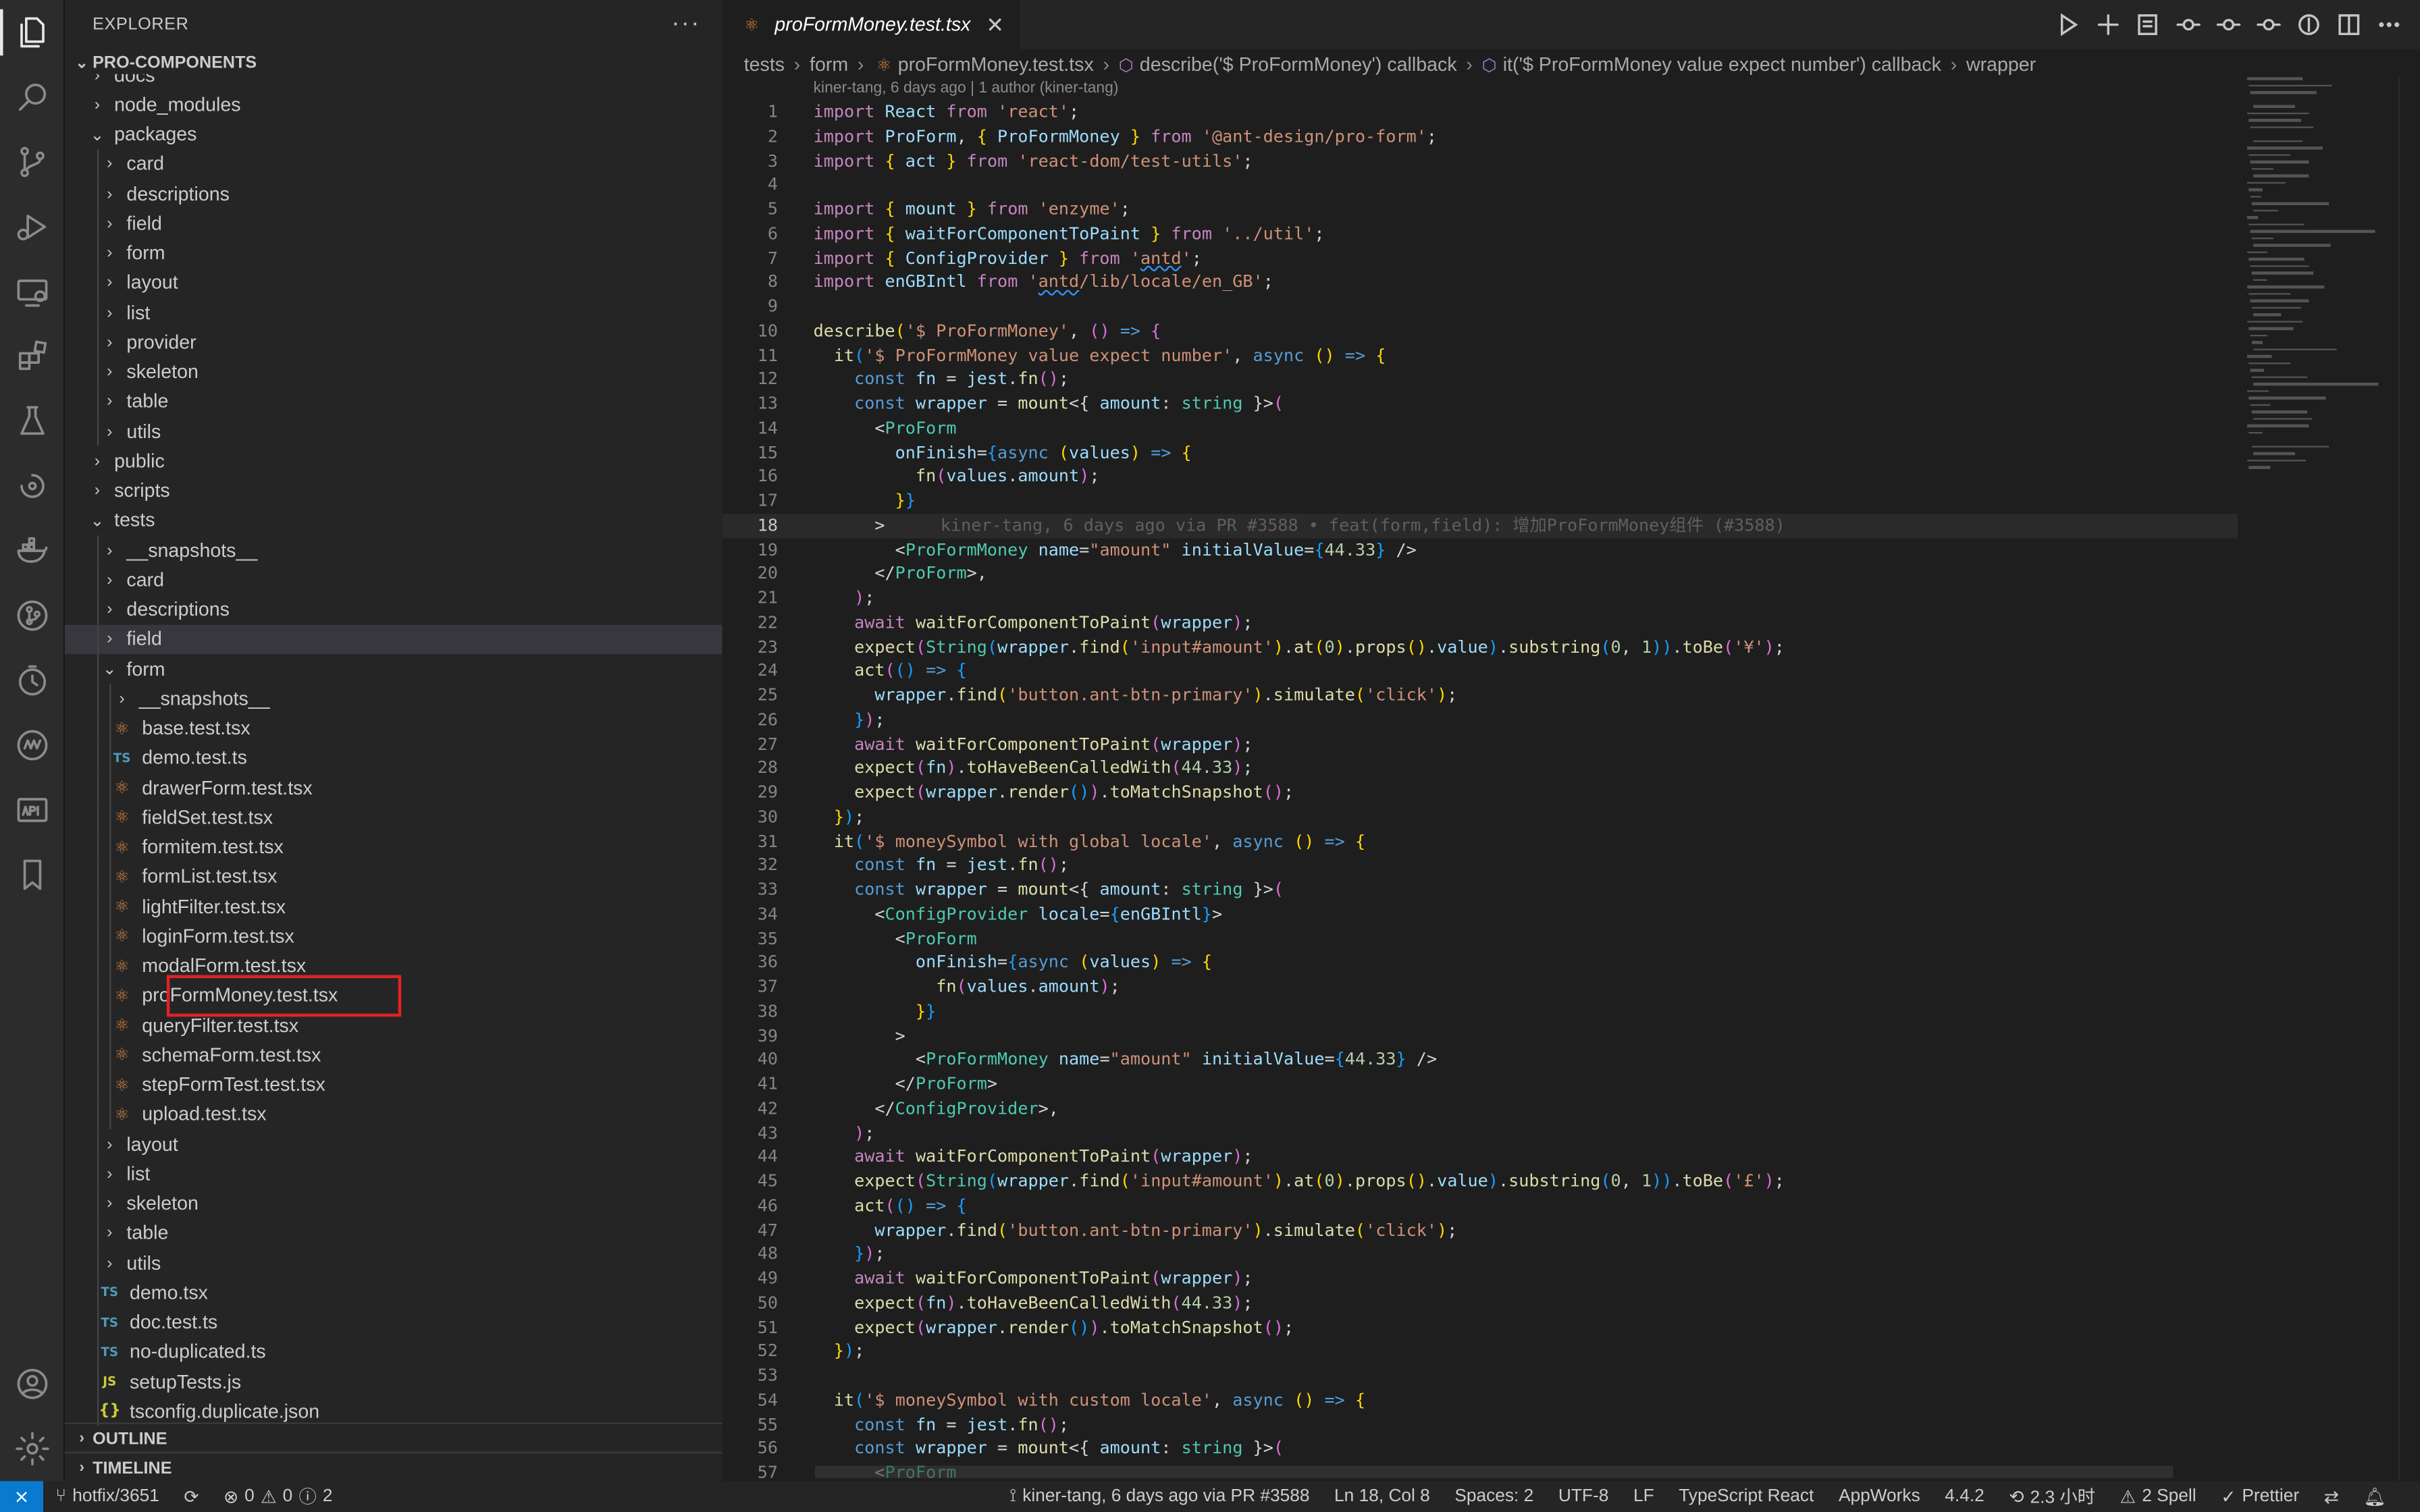 This screenshot has width=2420, height=1512. What do you see at coordinates (1480, 331) in the screenshot?
I see `code-line: 10 describe('$ ProFormMoney', () => {` at bounding box center [1480, 331].